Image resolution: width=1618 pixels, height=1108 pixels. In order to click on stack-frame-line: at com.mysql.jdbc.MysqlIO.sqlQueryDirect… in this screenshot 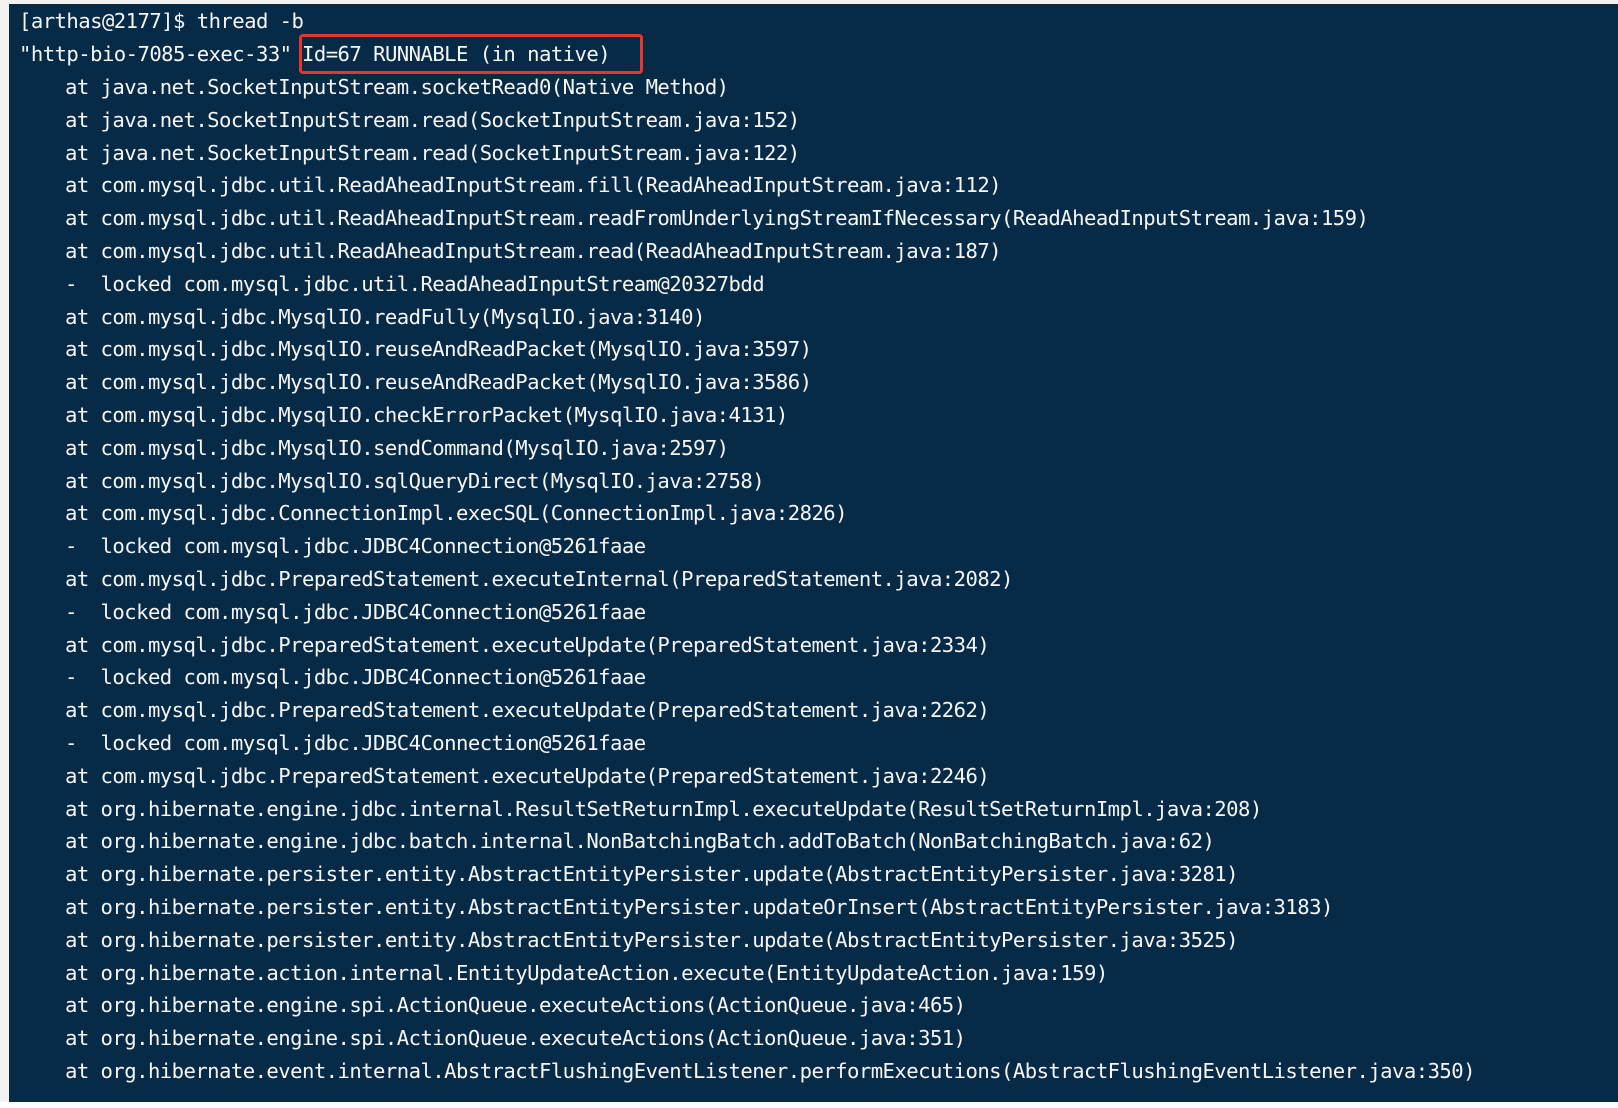, I will do `click(415, 480)`.